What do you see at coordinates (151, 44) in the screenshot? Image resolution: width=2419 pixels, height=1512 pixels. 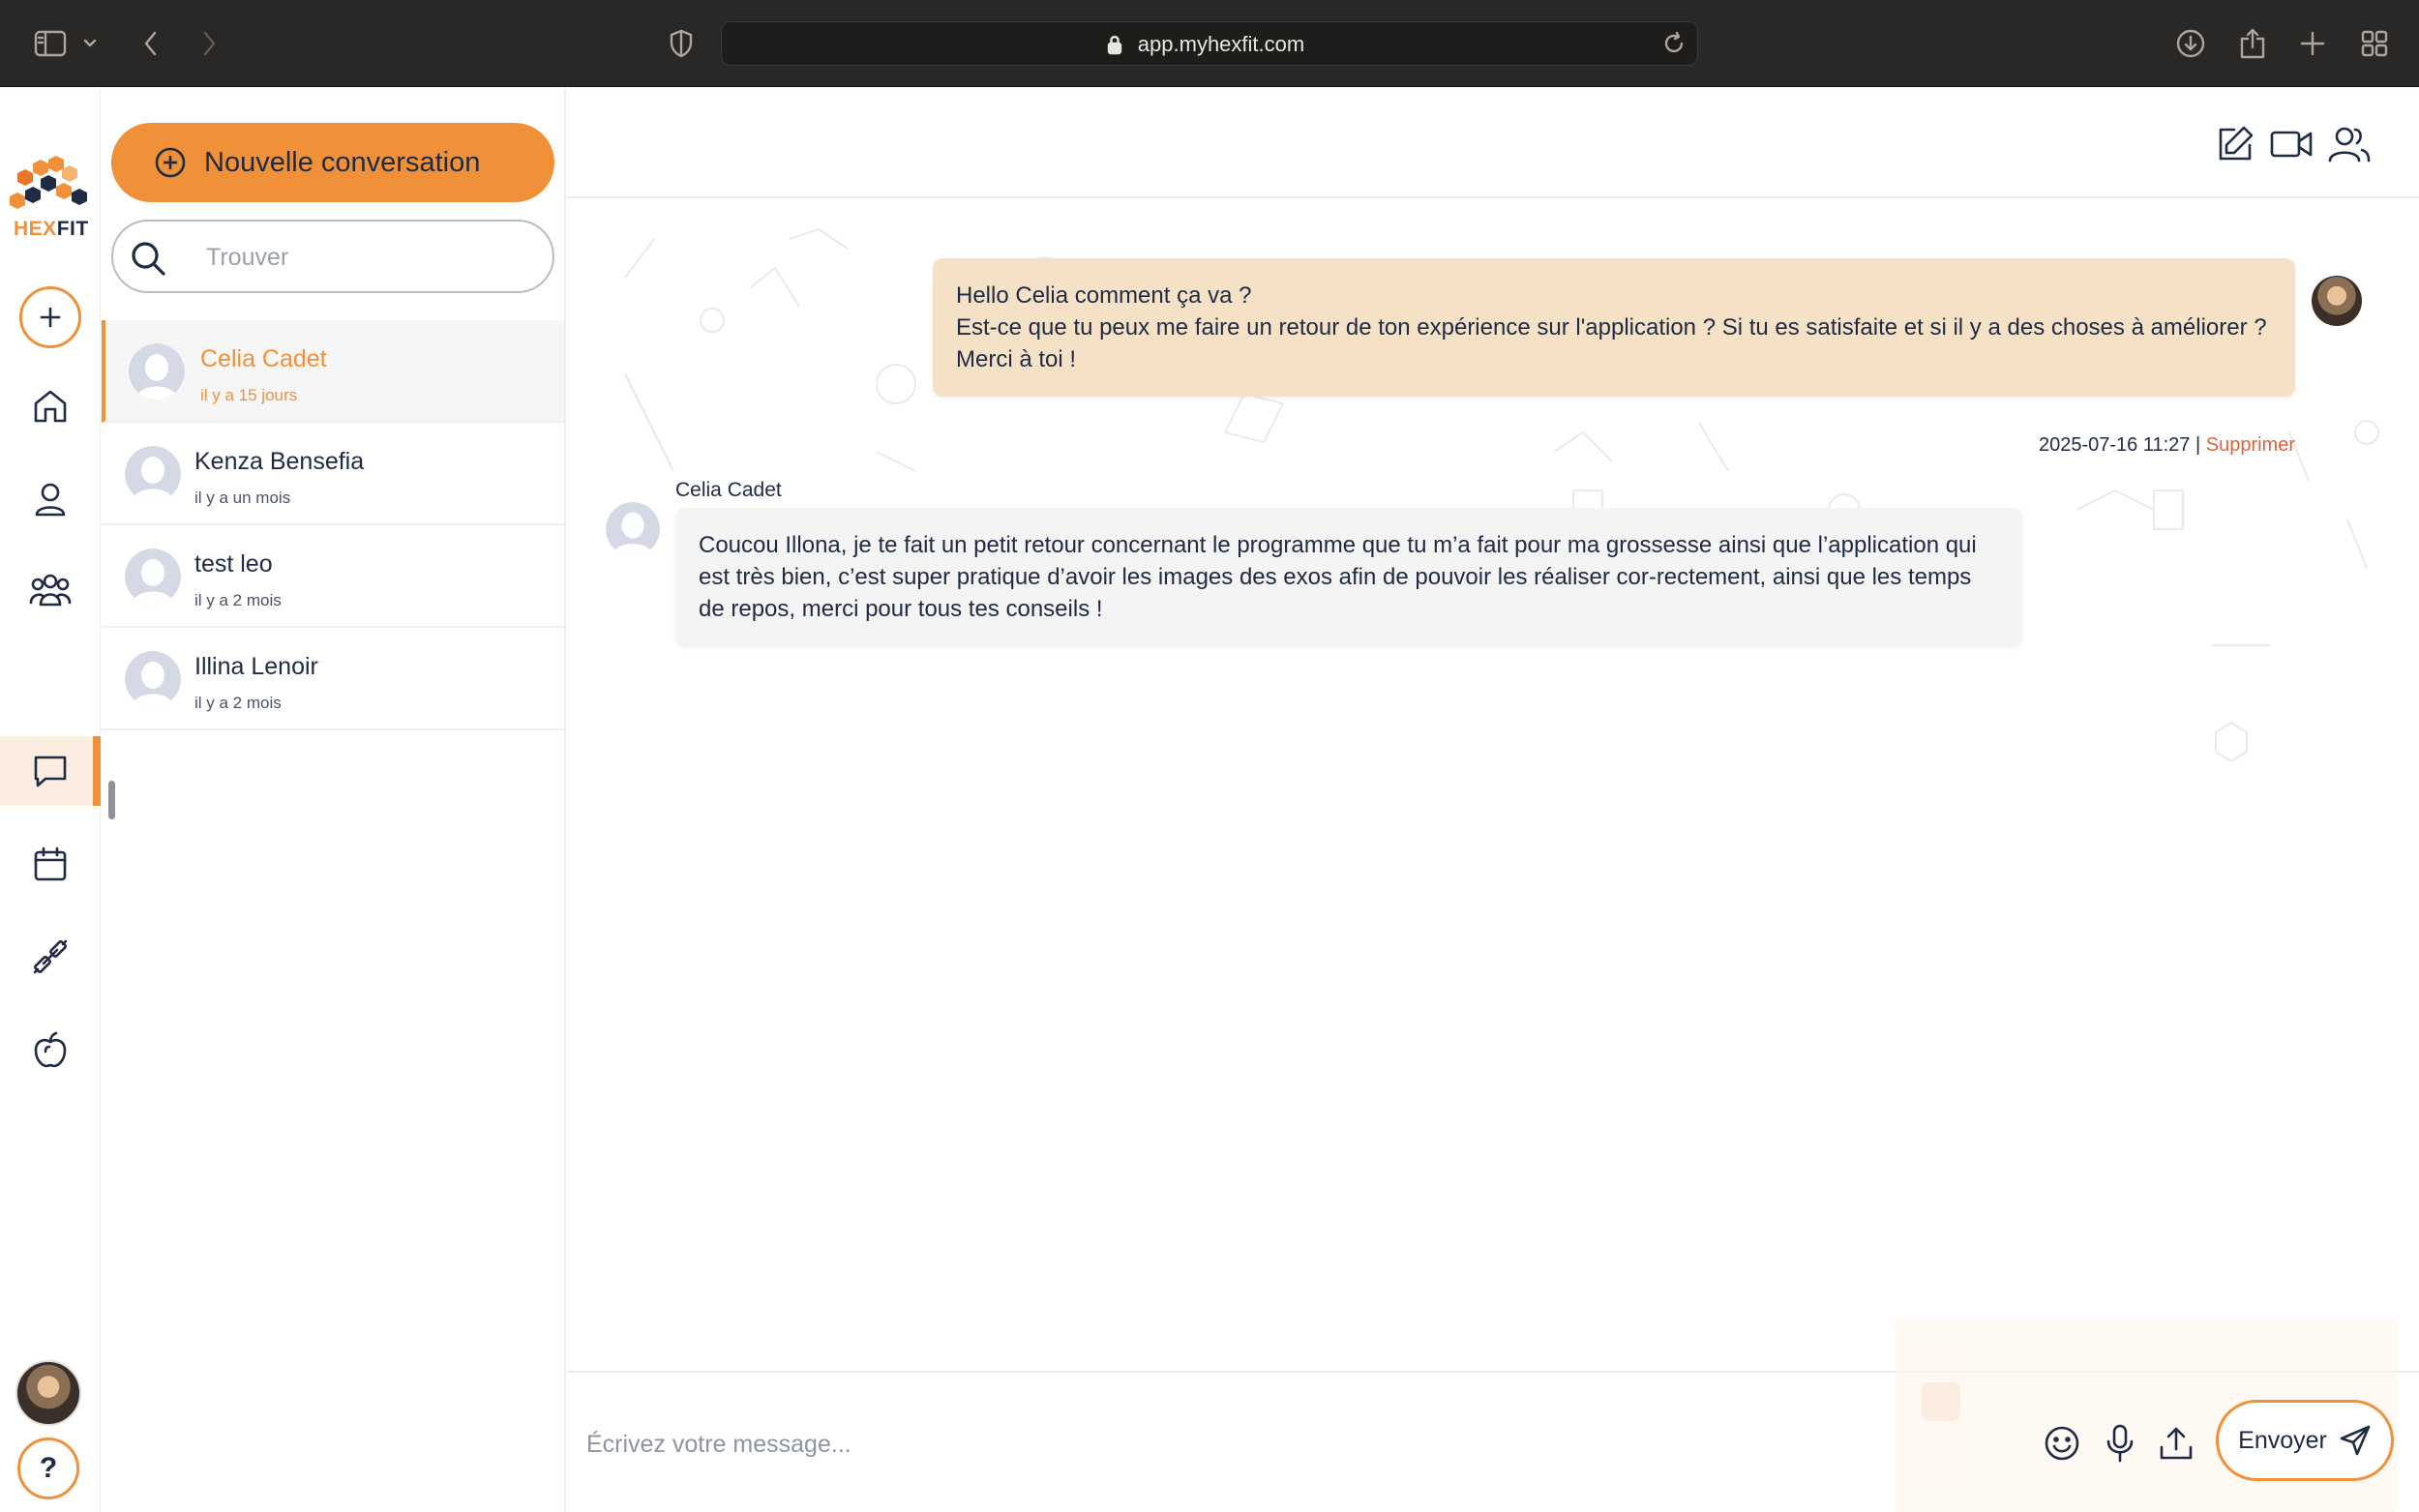 I see `back-icon` at bounding box center [151, 44].